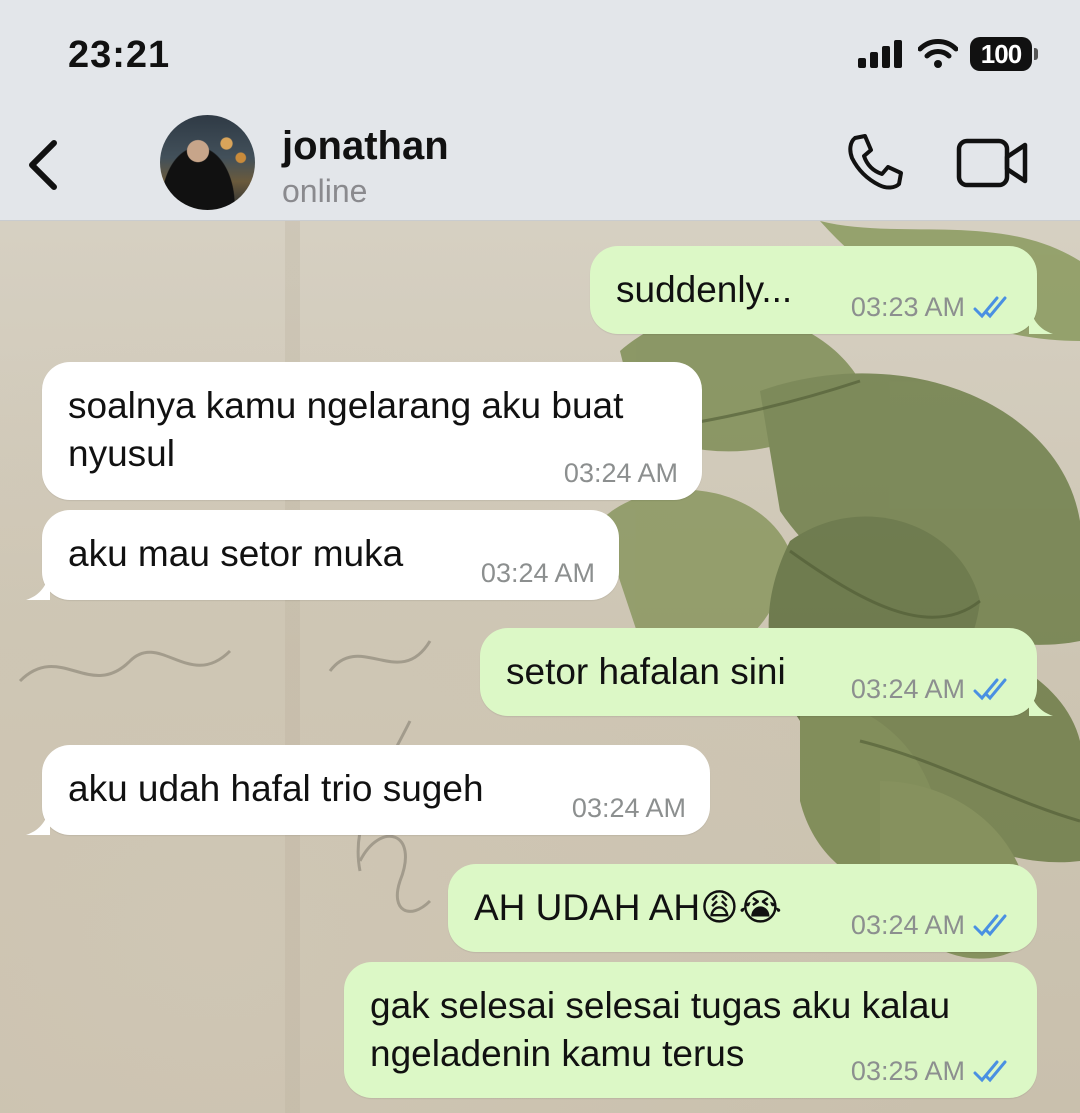 The image size is (1080, 1113). What do you see at coordinates (121, 453) in the screenshot?
I see `message-text-line: nyusul` at bounding box center [121, 453].